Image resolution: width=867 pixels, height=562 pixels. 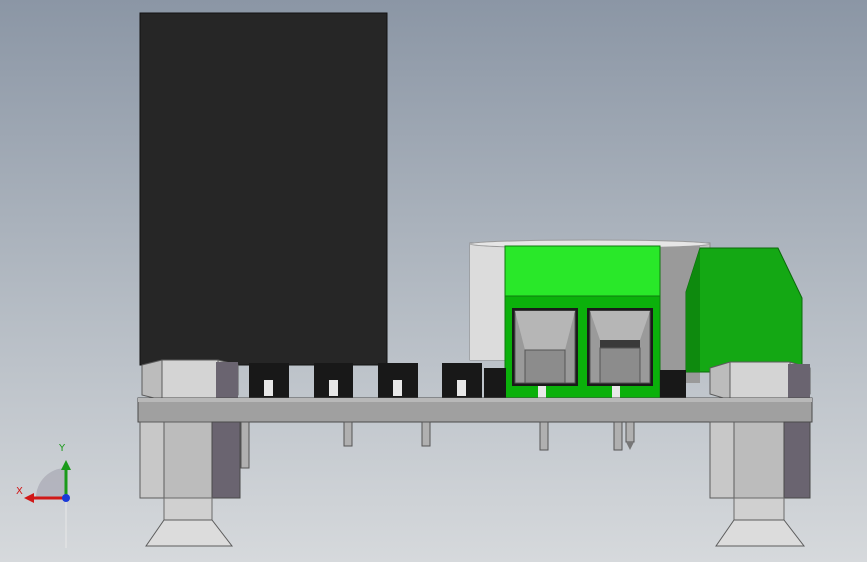 I want to click on screw-terminal-block, so click(x=582, y=322).